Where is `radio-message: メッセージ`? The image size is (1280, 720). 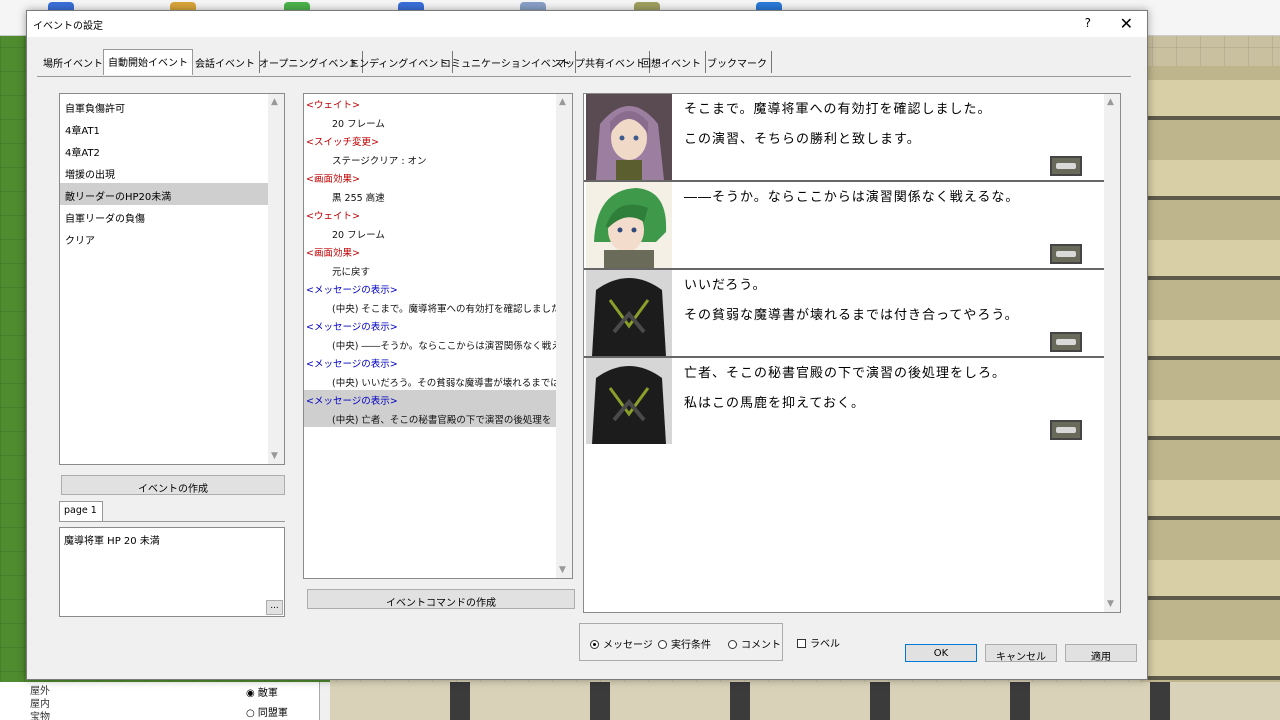
radio-message: メッセージ is located at coordinates (621, 643).